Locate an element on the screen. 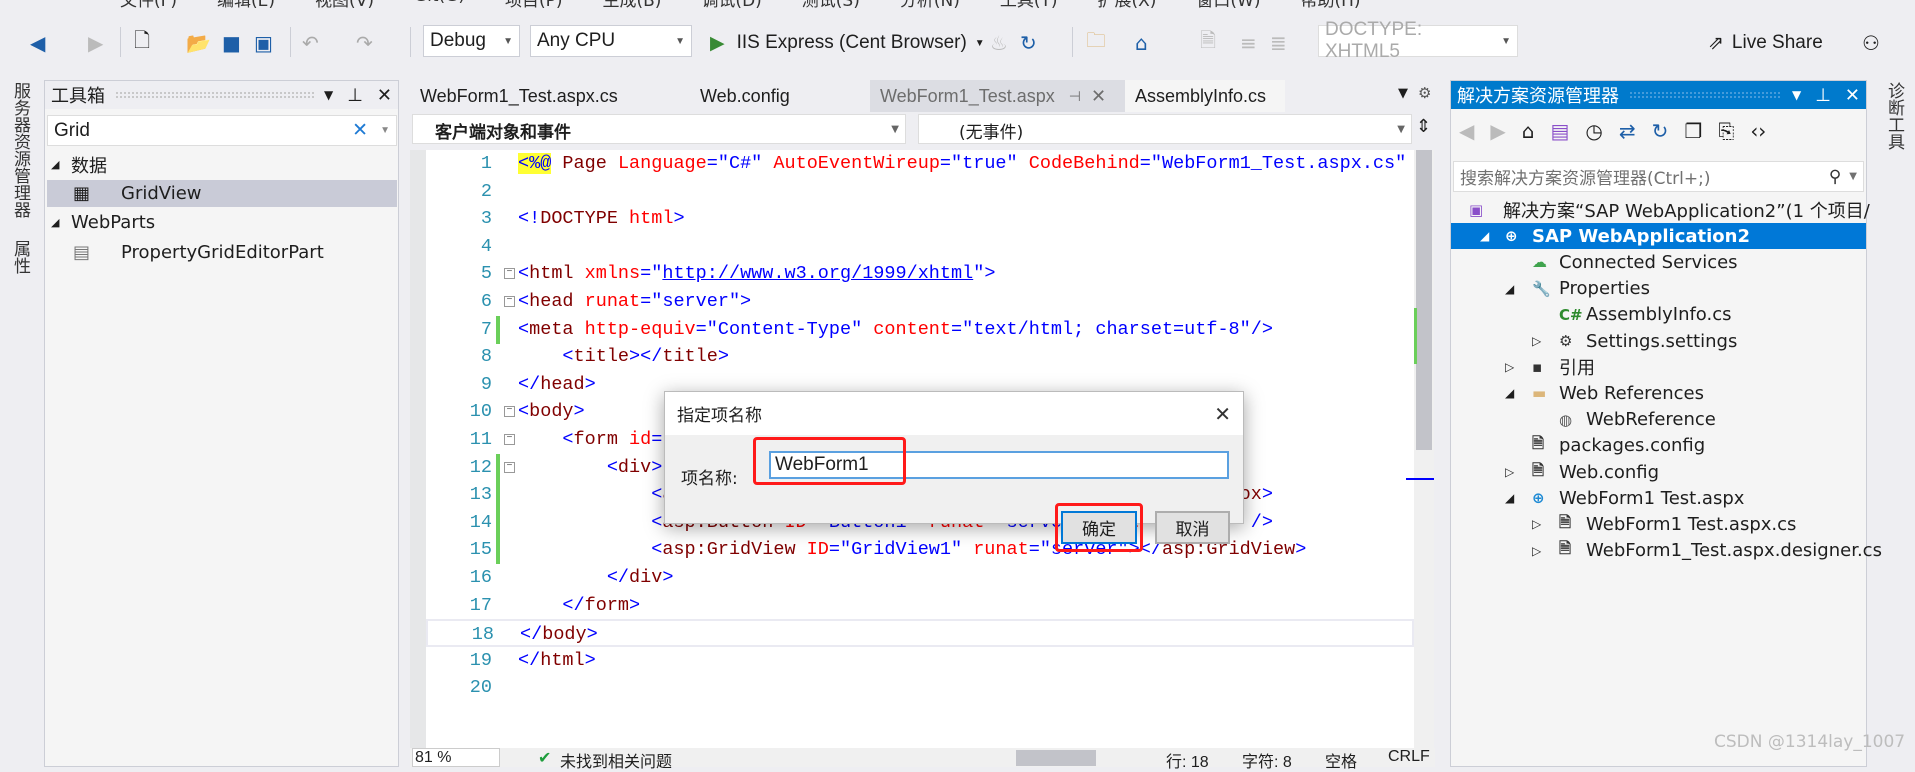  solution-tree-item: C# AssemblyInfo.cs is located at coordinates (1658, 315).